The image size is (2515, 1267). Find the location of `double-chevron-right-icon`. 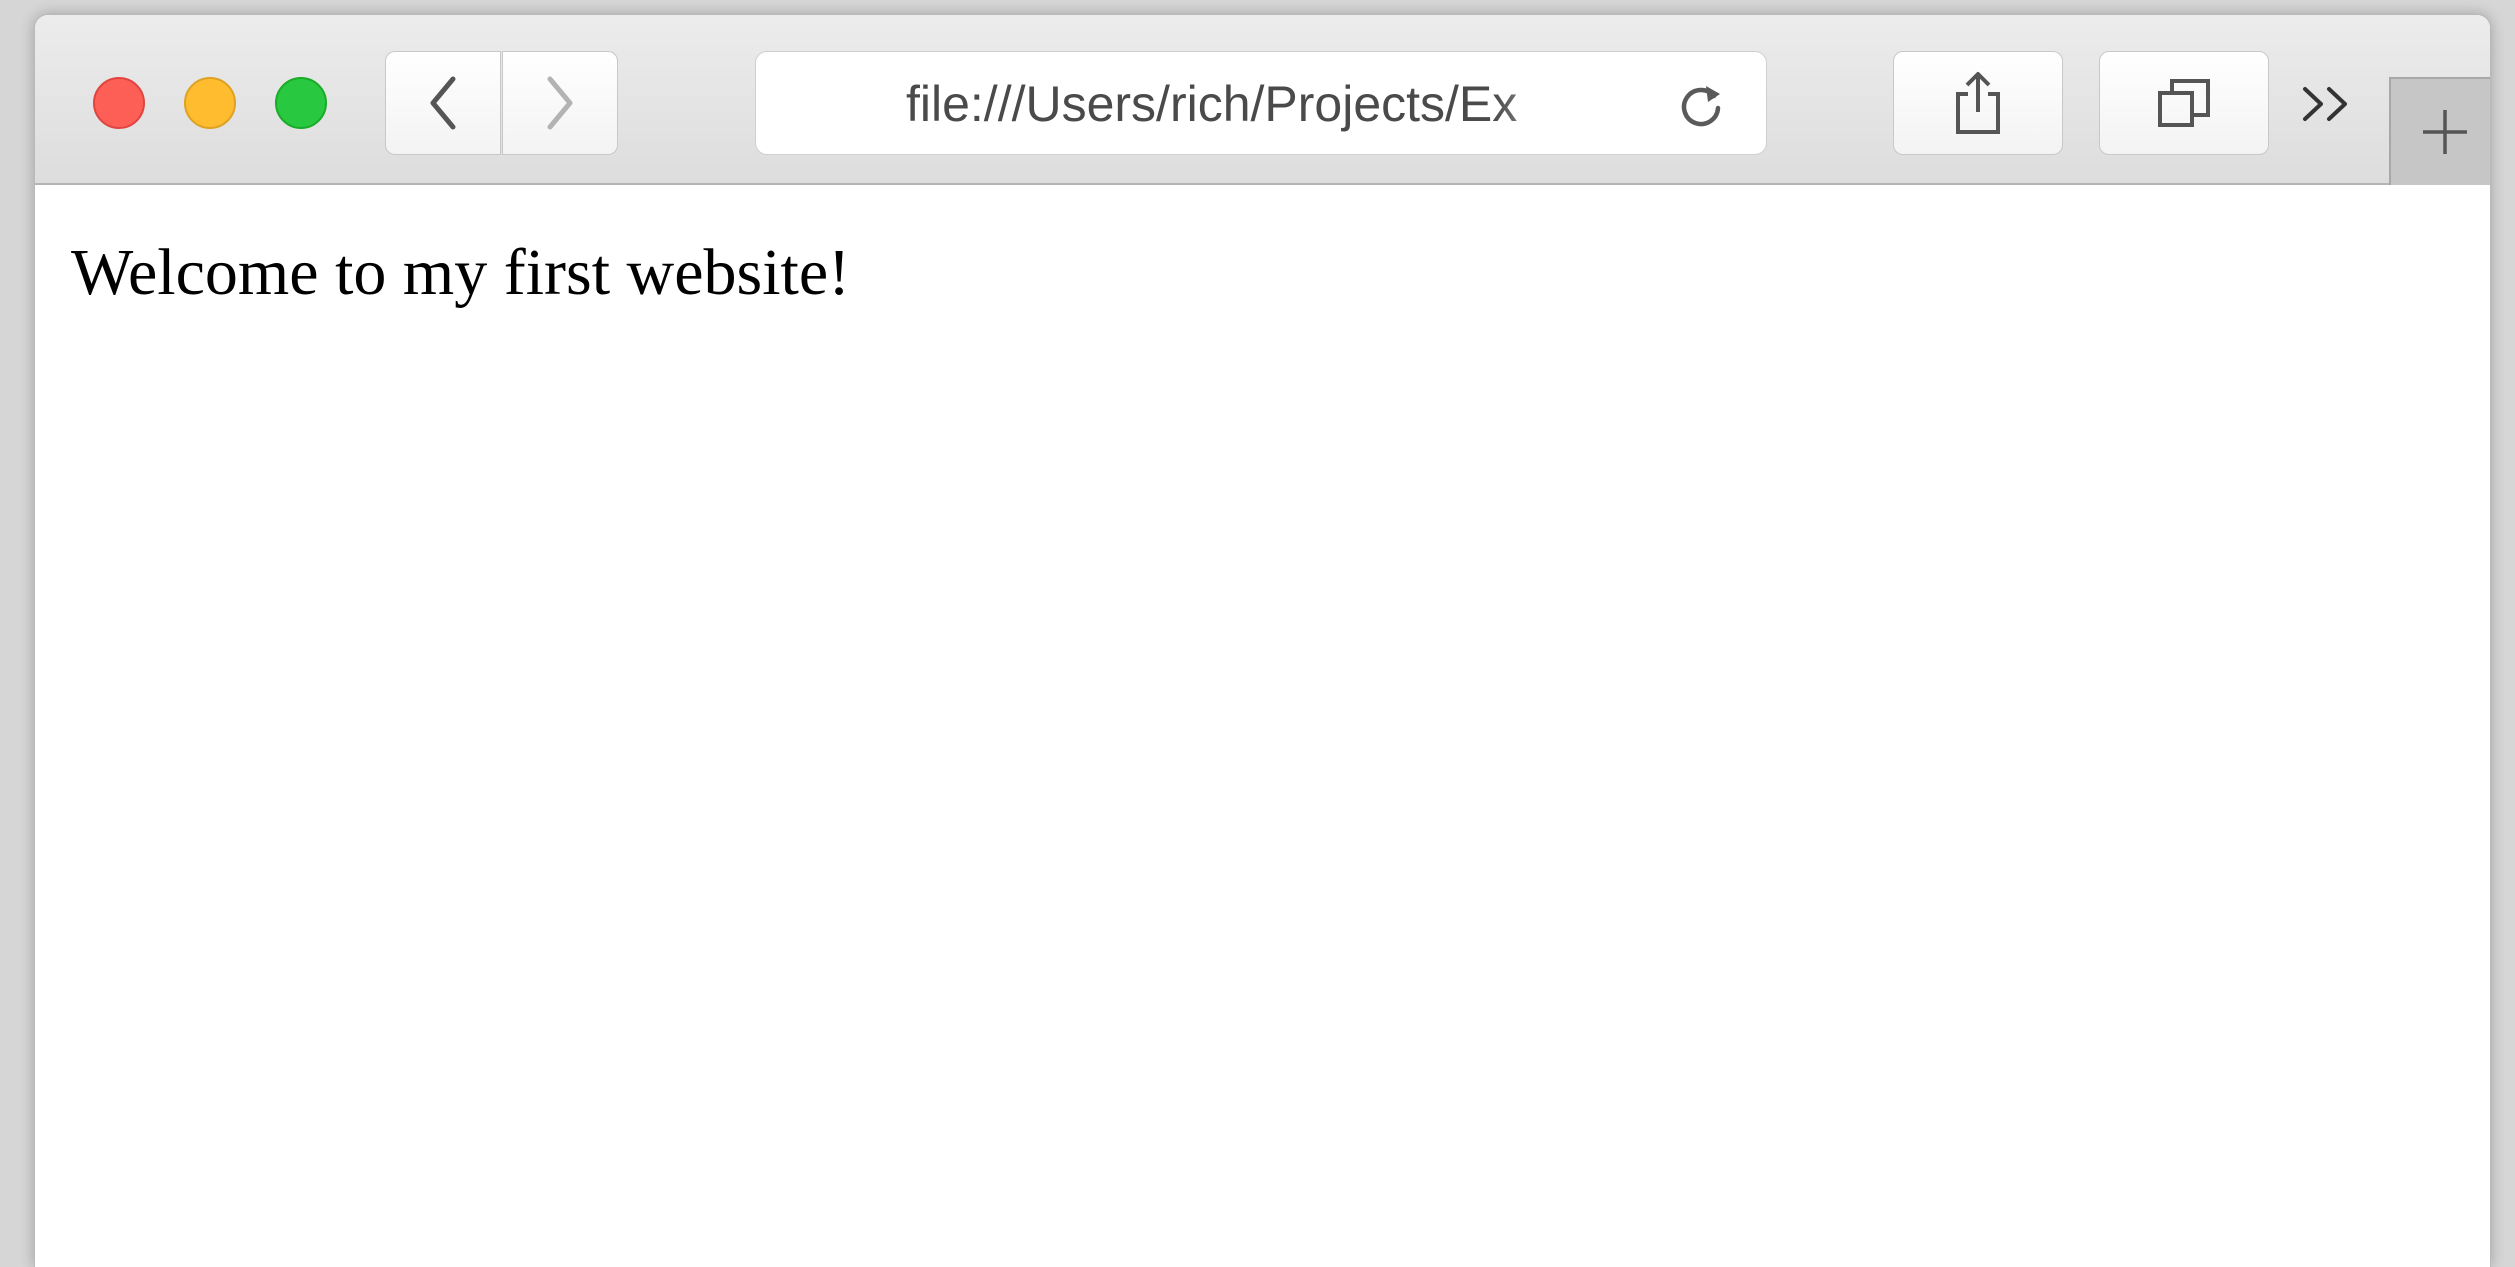

double-chevron-right-icon is located at coordinates (2327, 104).